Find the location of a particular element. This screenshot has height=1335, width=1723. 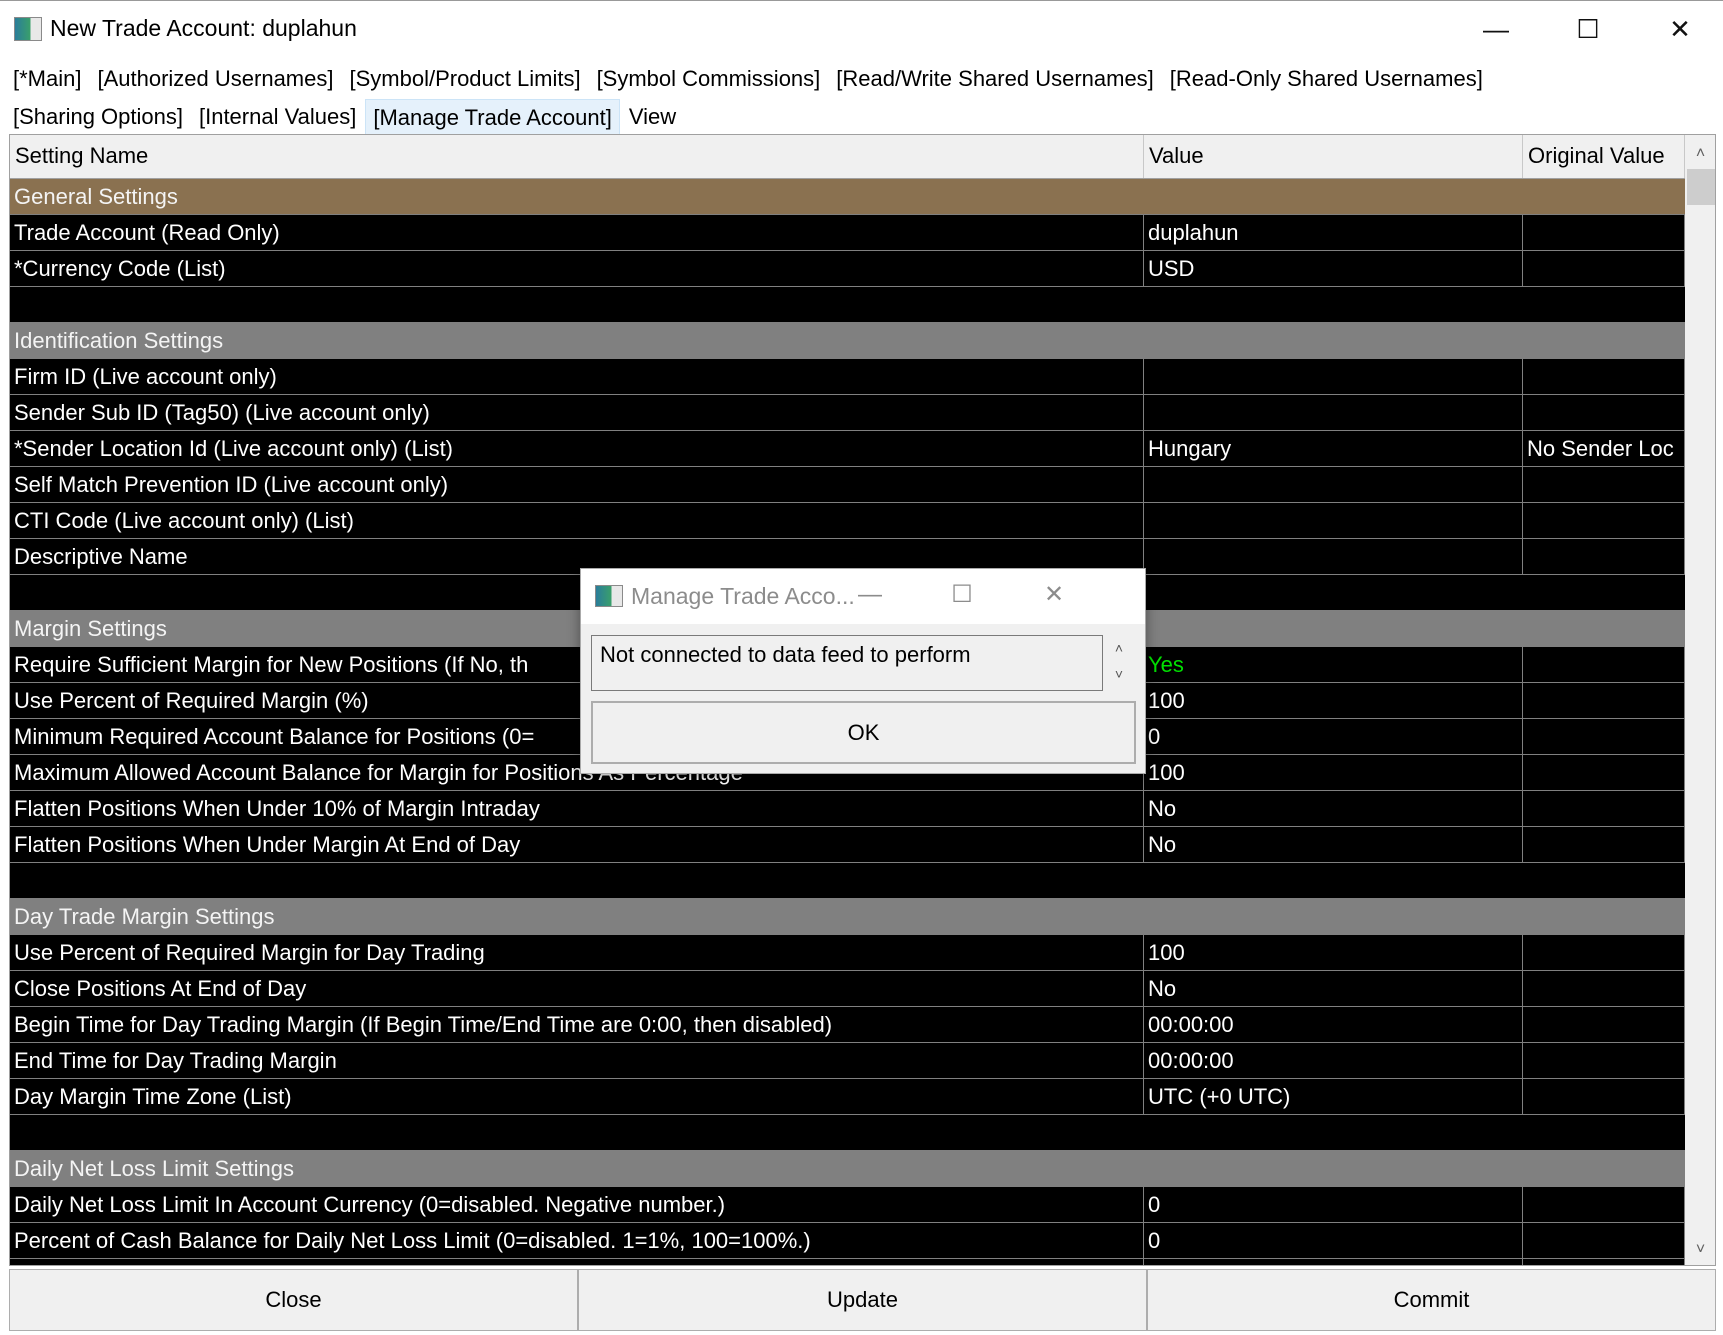

grid-header: Setting Name Value Original Value is located at coordinates (847, 157).